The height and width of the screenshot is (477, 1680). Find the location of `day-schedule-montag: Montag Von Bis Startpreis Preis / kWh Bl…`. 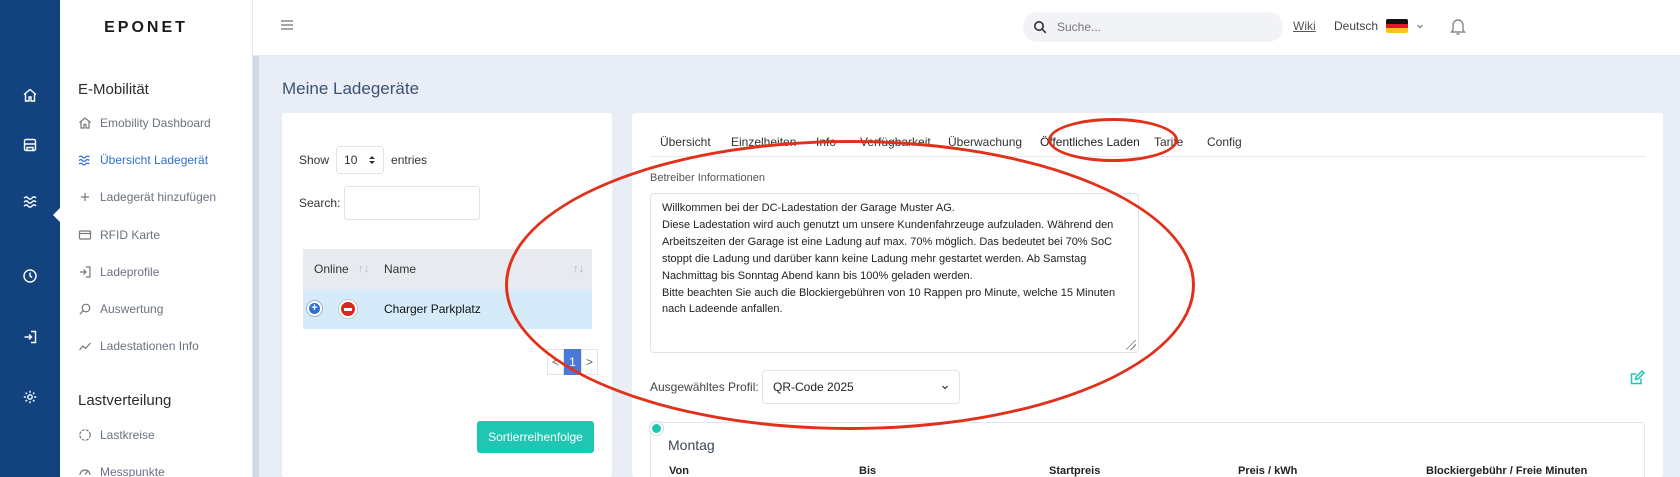

day-schedule-montag: Montag Von Bis Startpreis Preis / kWh Bl… is located at coordinates (1147, 449).